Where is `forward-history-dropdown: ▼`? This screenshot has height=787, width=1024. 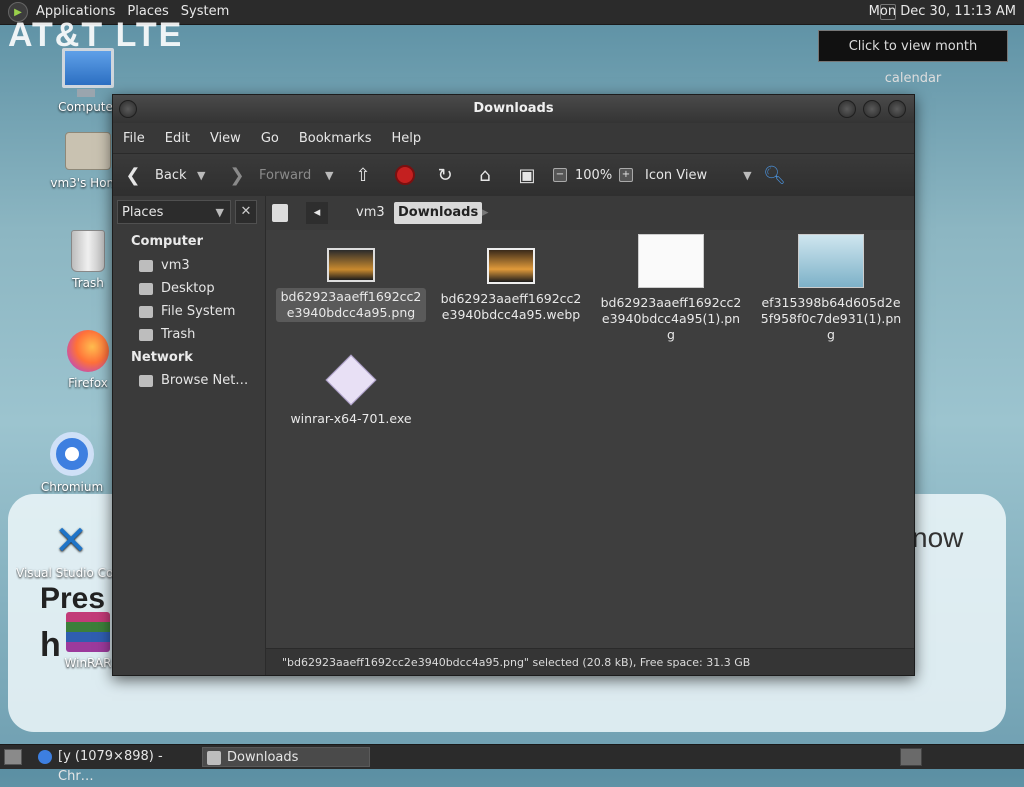
forward-history-dropdown: ▼ is located at coordinates (329, 175).